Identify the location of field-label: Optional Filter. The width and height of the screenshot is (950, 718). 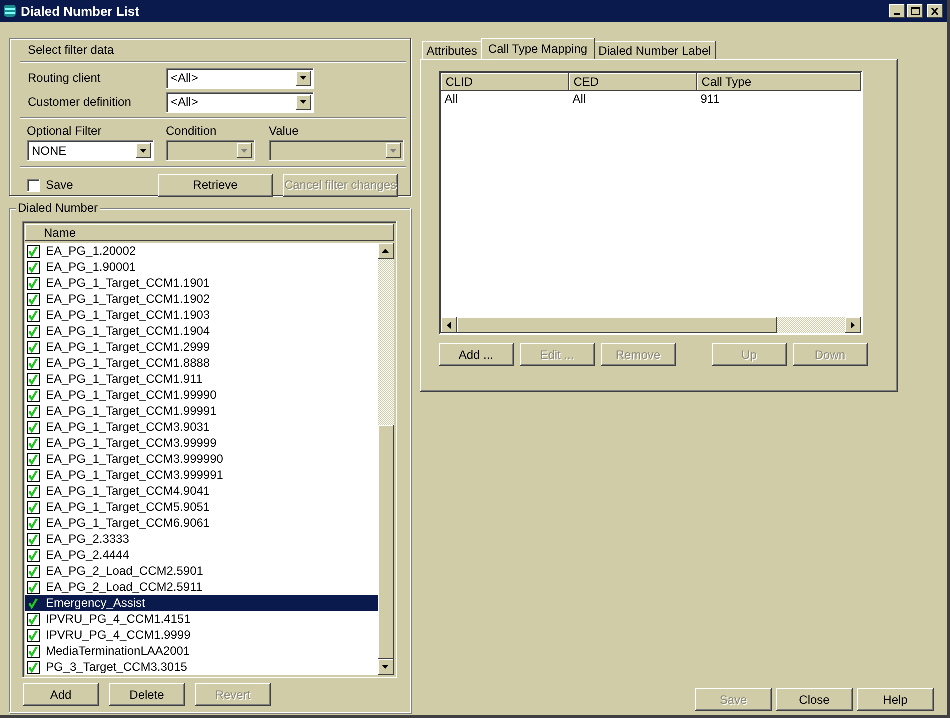
(65, 131).